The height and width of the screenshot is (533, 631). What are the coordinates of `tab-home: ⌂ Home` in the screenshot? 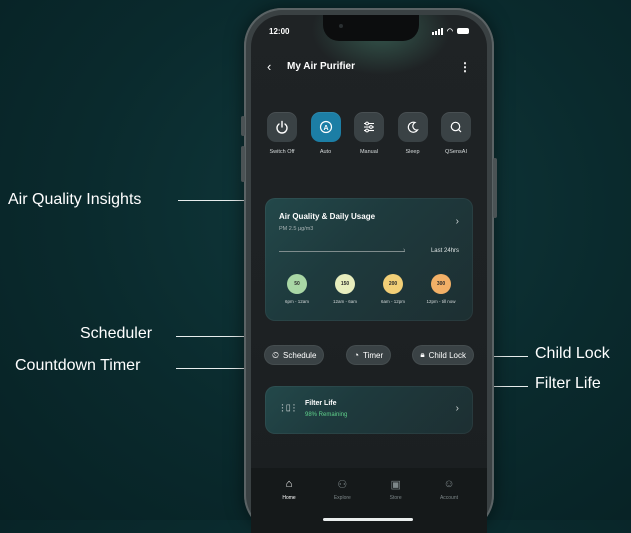 It's located at (289, 489).